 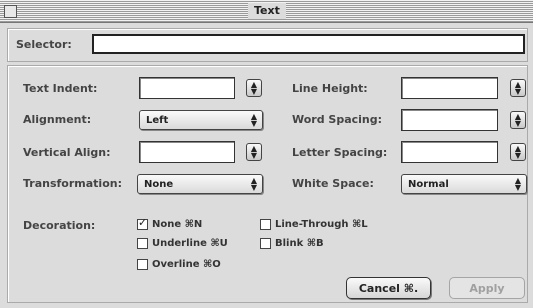 I want to click on alignment-label: Alignment:, so click(x=57, y=119).